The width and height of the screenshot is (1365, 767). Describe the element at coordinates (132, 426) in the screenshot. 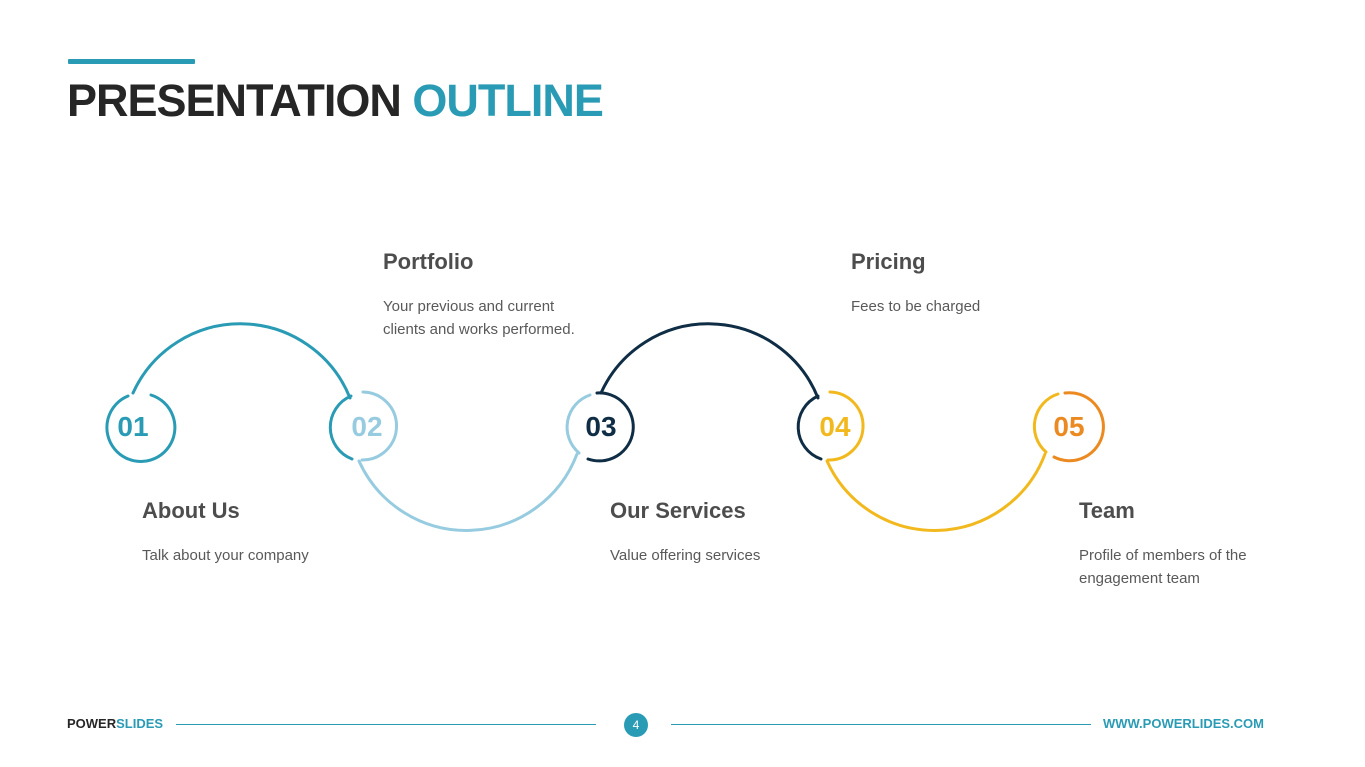

I see `step-number-01: 01` at that location.